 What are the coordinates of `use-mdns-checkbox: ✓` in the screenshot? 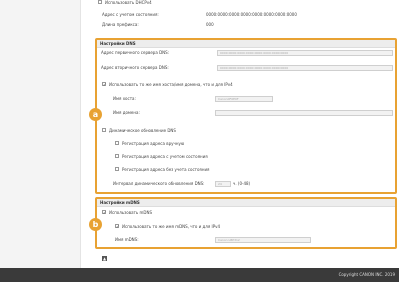 It's located at (104, 212).